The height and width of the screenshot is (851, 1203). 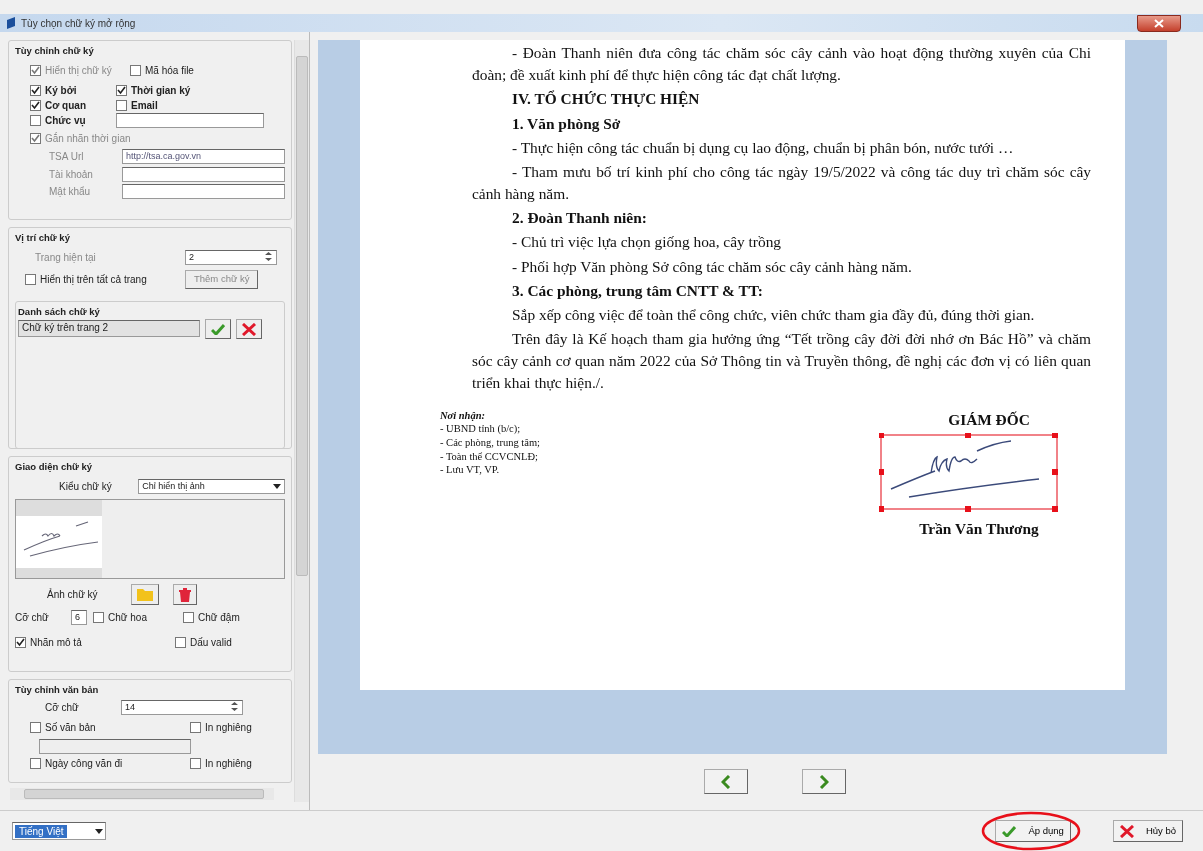 What do you see at coordinates (191, 258) in the screenshot?
I see `field-value: 2` at bounding box center [191, 258].